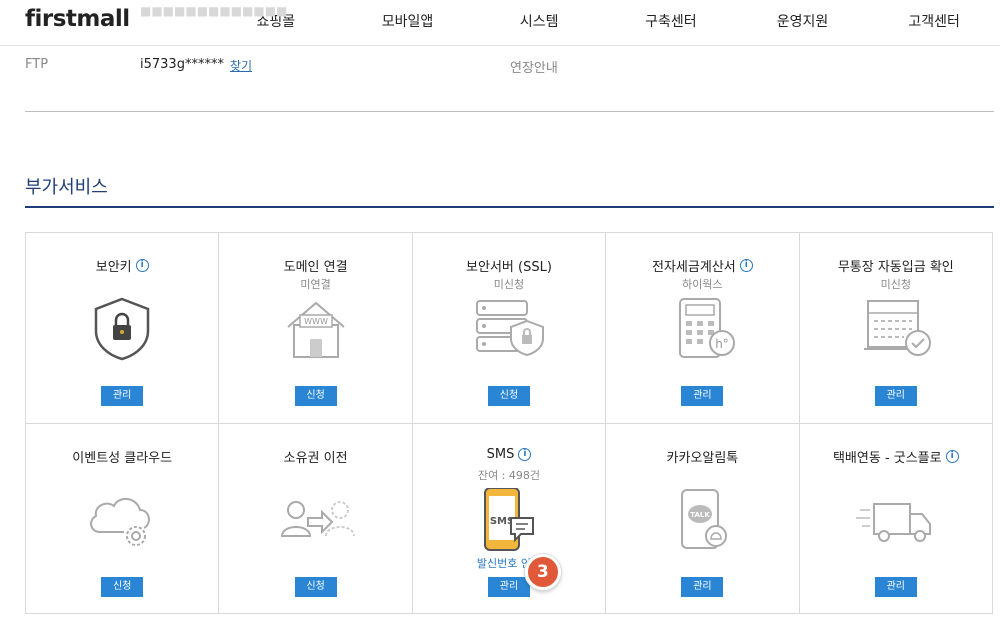  Describe the element at coordinates (37, 64) in the screenshot. I see `ftp-label: FTP` at that location.